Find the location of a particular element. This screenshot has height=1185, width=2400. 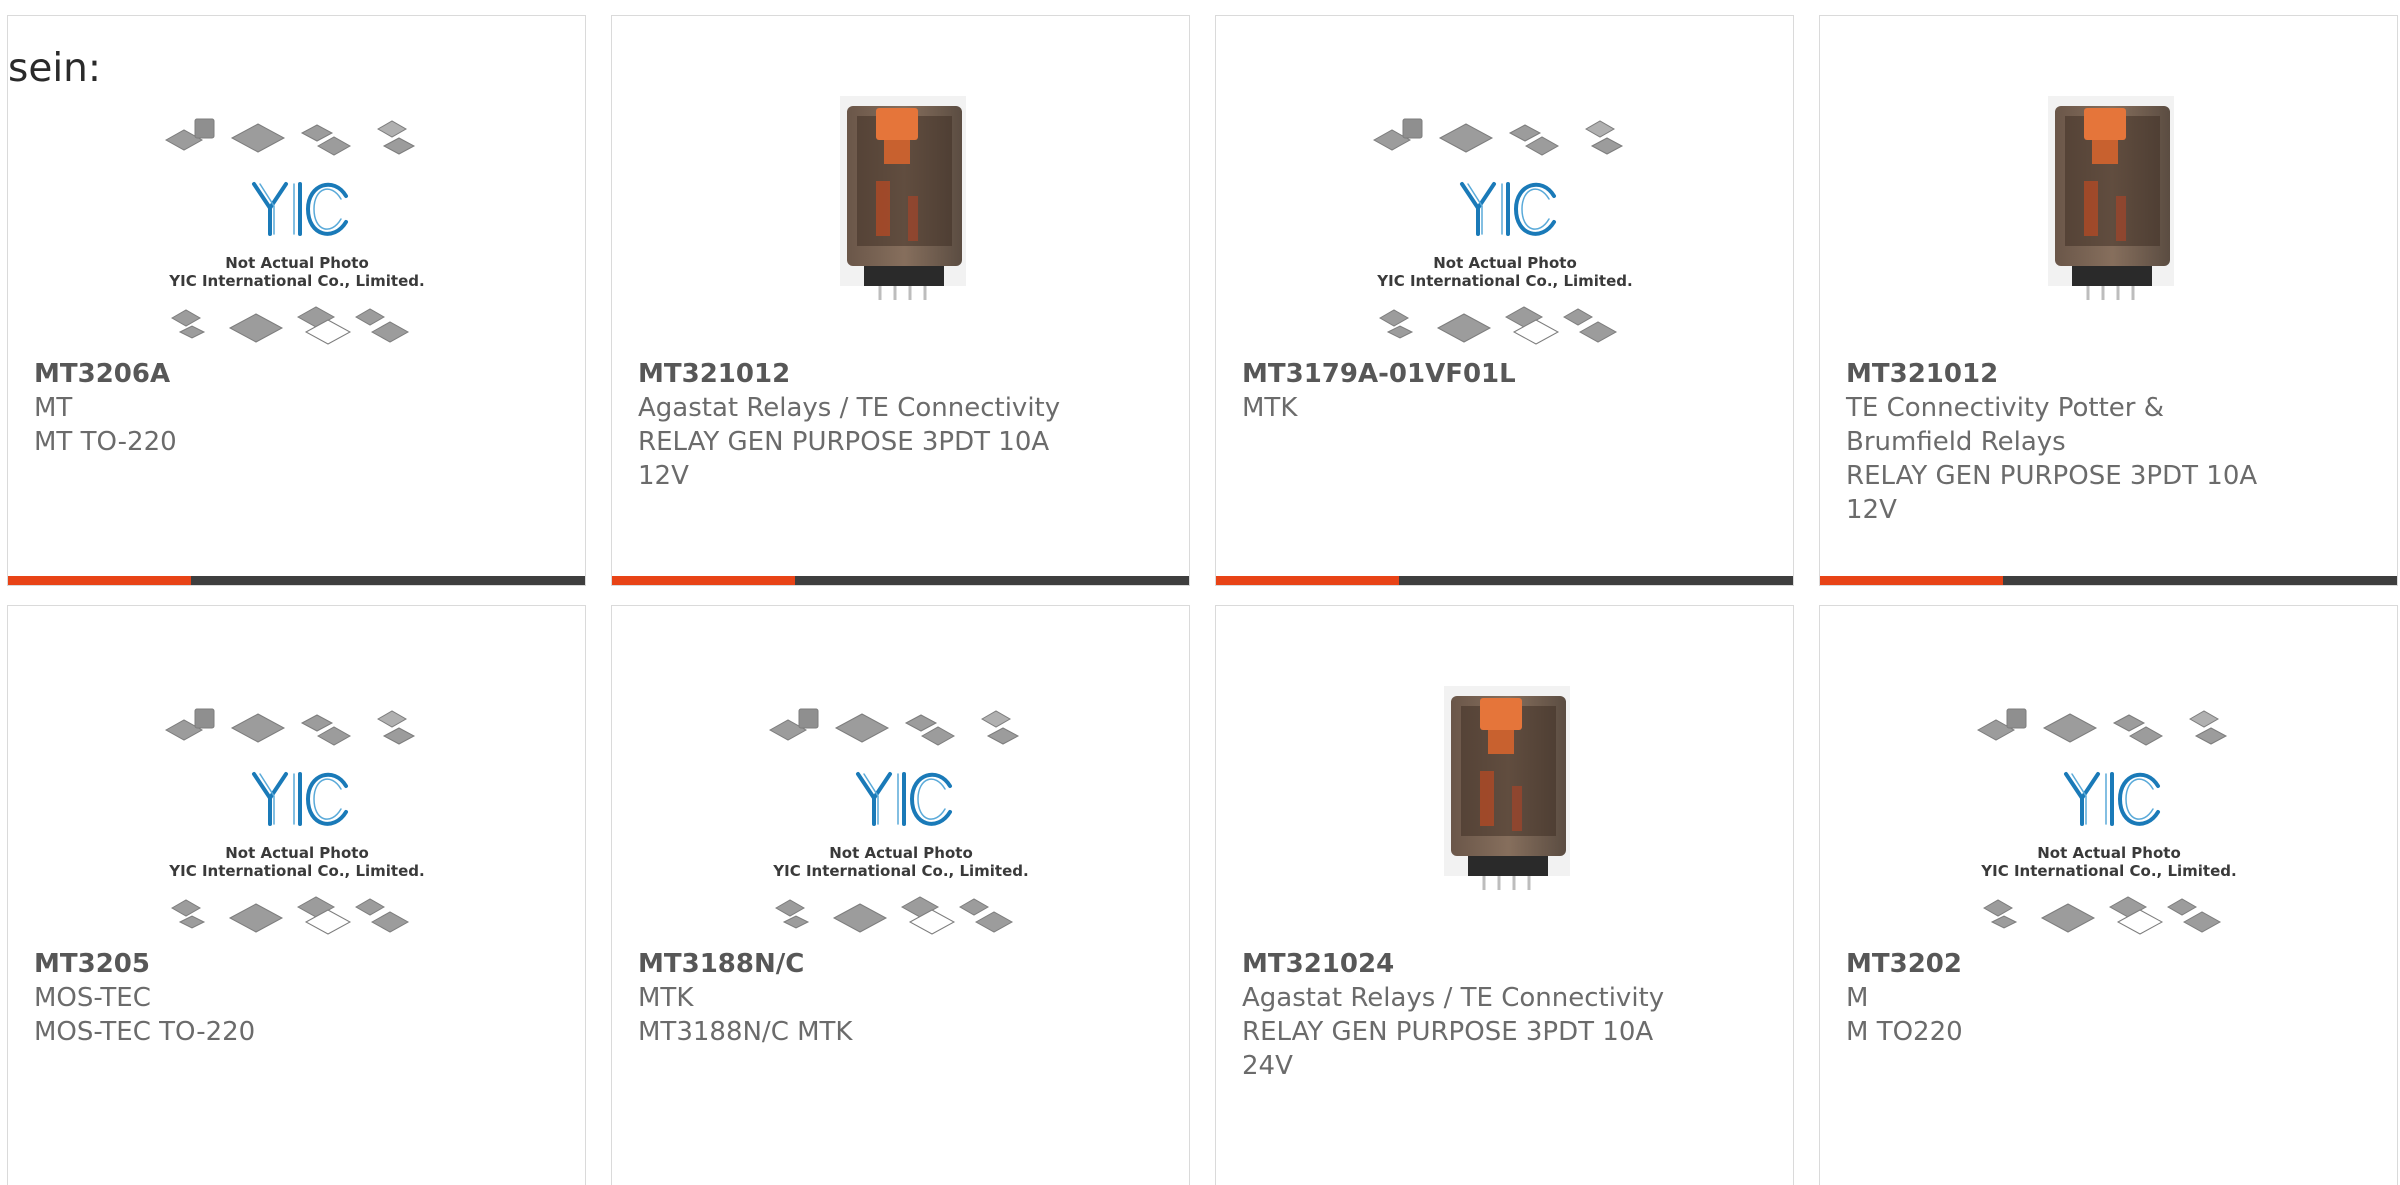

product-info: MT3205 MOS-TEC MOS-TEC TO-220 is located at coordinates (249, 998).